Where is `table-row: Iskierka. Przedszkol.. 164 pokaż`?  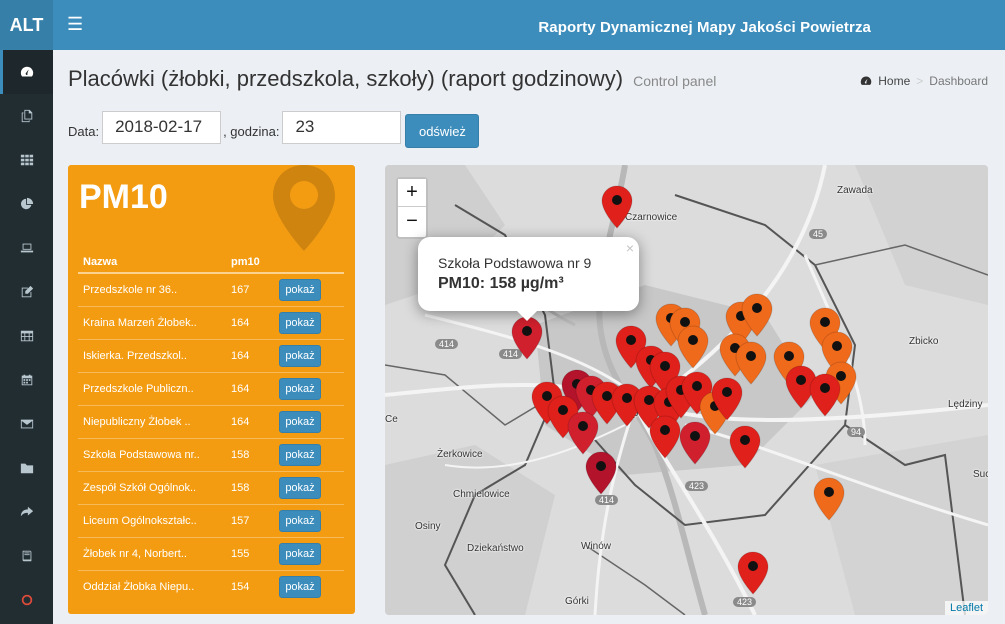
table-row: Iskierka. Przedszkol.. 164 pokaż is located at coordinates (211, 355).